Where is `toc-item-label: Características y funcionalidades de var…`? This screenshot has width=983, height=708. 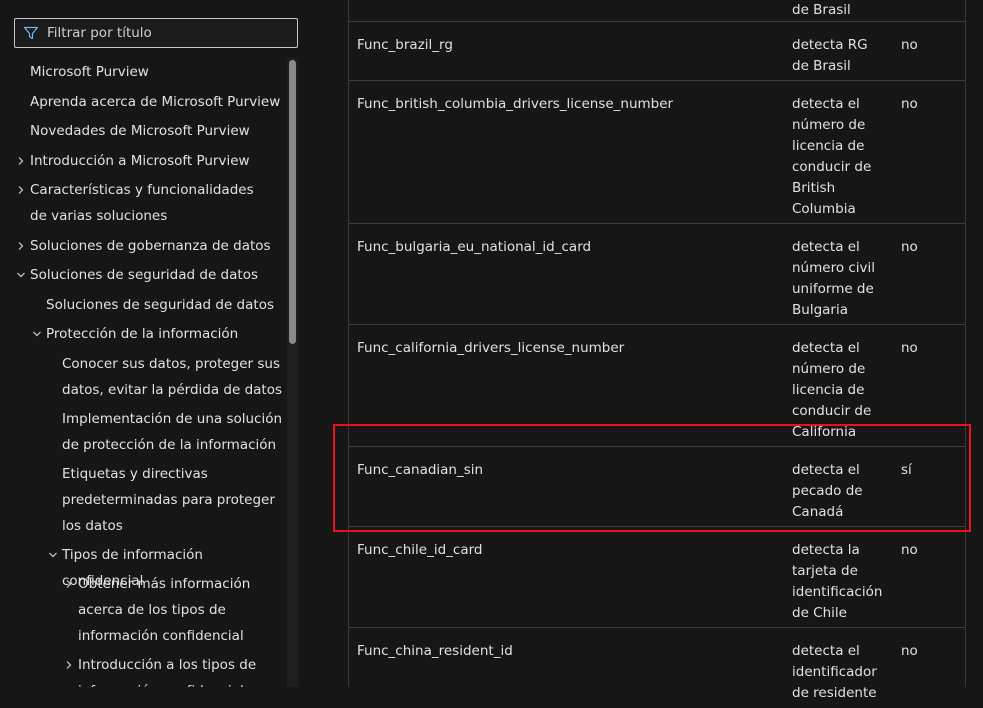
toc-item-label: Características y funcionalidades de var… is located at coordinates (142, 203).